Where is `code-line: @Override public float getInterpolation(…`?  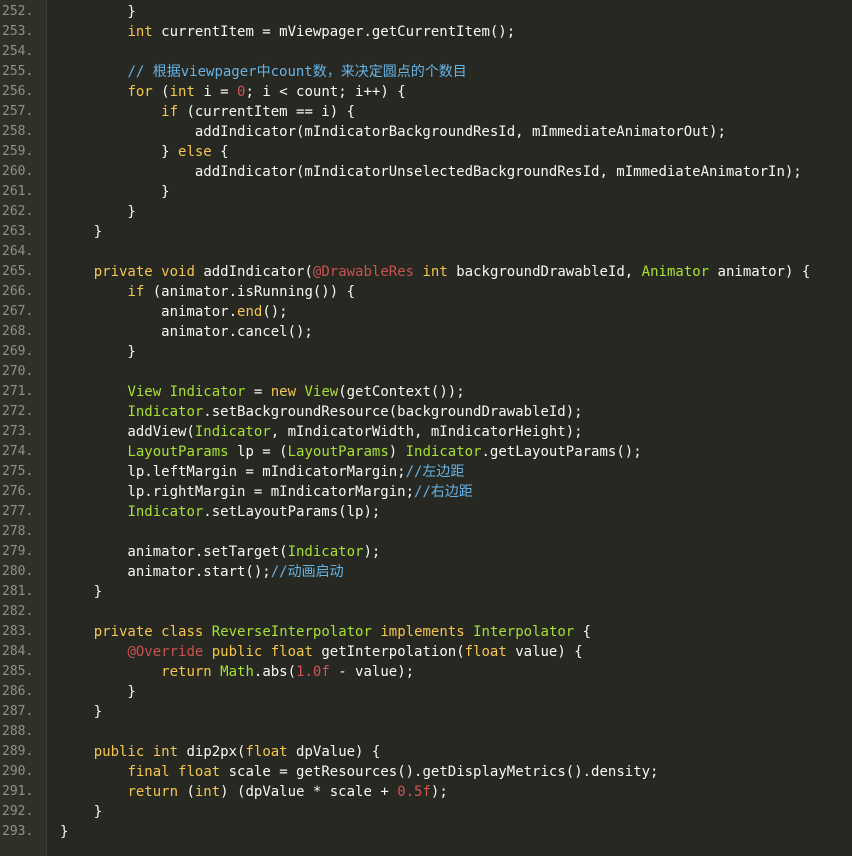
code-line: @Override public float getInterpolation(… is located at coordinates (456, 652).